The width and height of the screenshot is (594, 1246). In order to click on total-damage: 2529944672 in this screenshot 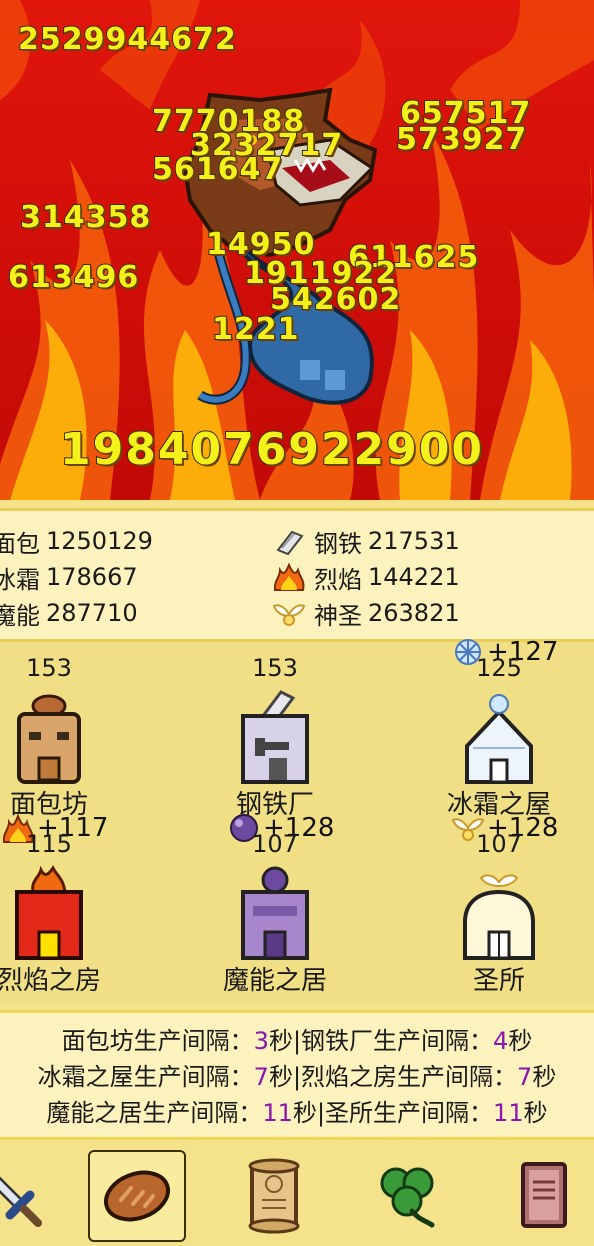, I will do `click(127, 39)`.